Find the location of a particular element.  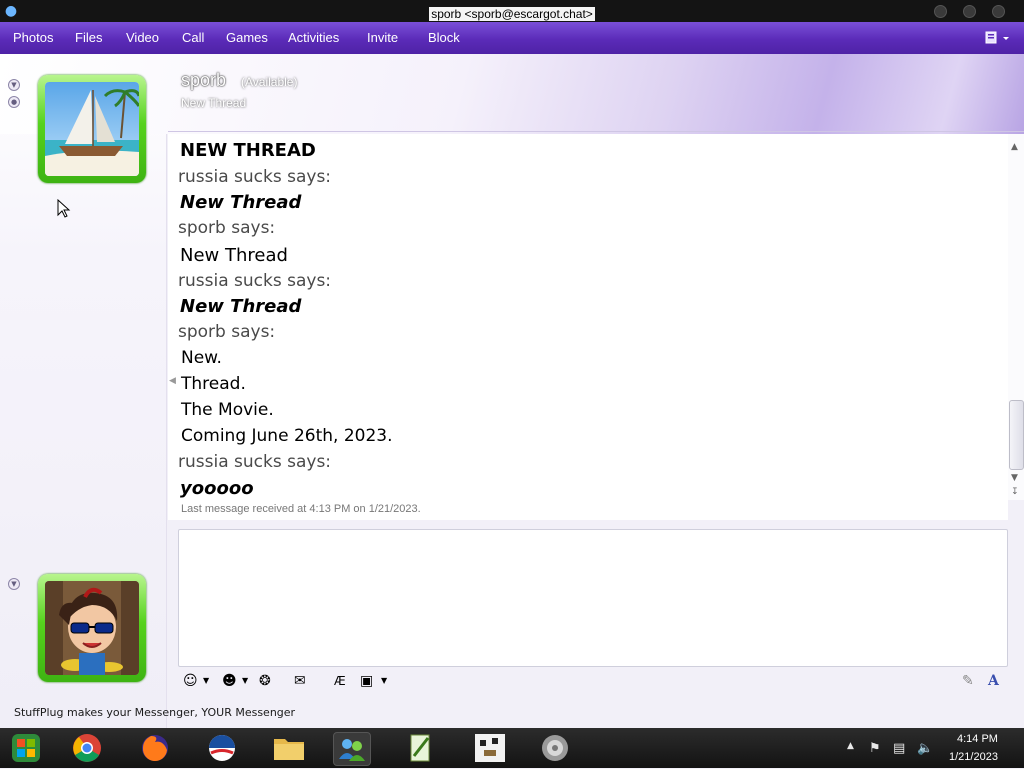

menu-call: Call is located at coordinates (193, 37).